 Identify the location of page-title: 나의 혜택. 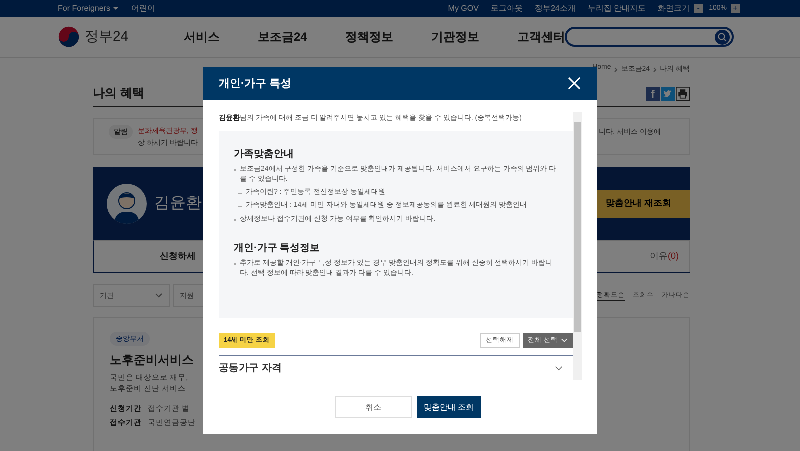
(118, 93).